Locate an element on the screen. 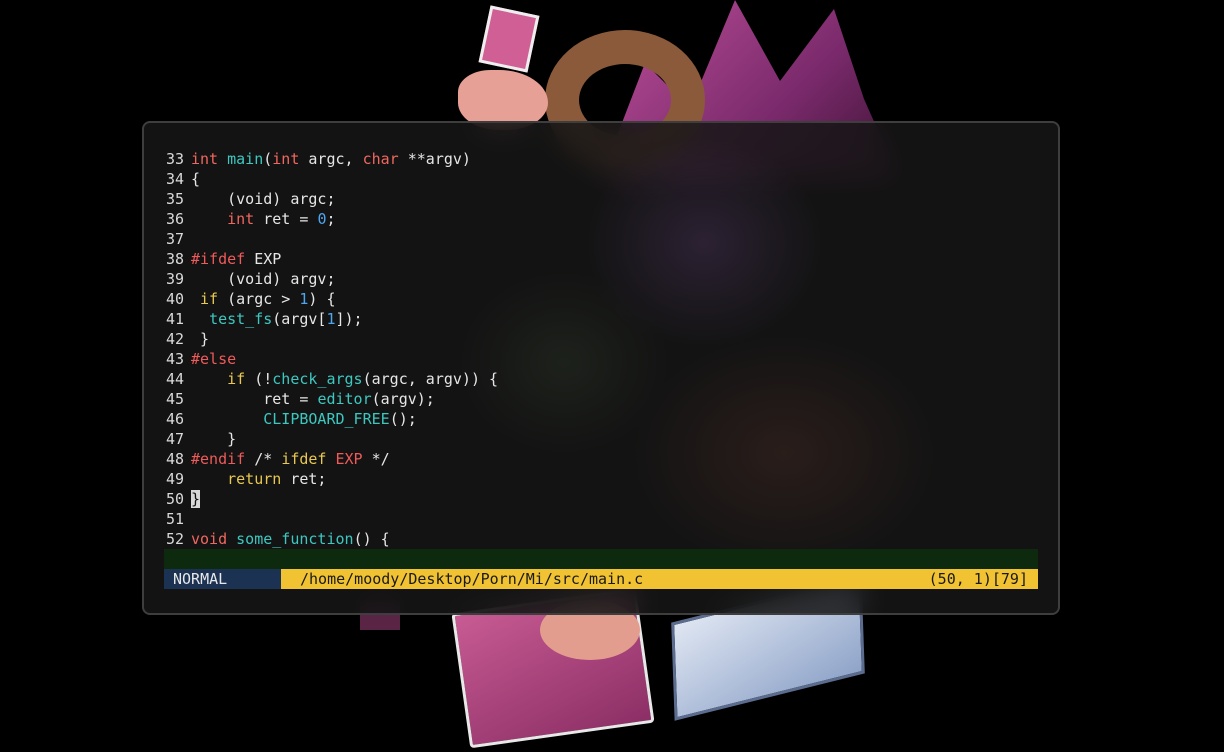 Image resolution: width=1224 pixels, height=752 pixels. line-number: 44 is located at coordinates (174, 379).